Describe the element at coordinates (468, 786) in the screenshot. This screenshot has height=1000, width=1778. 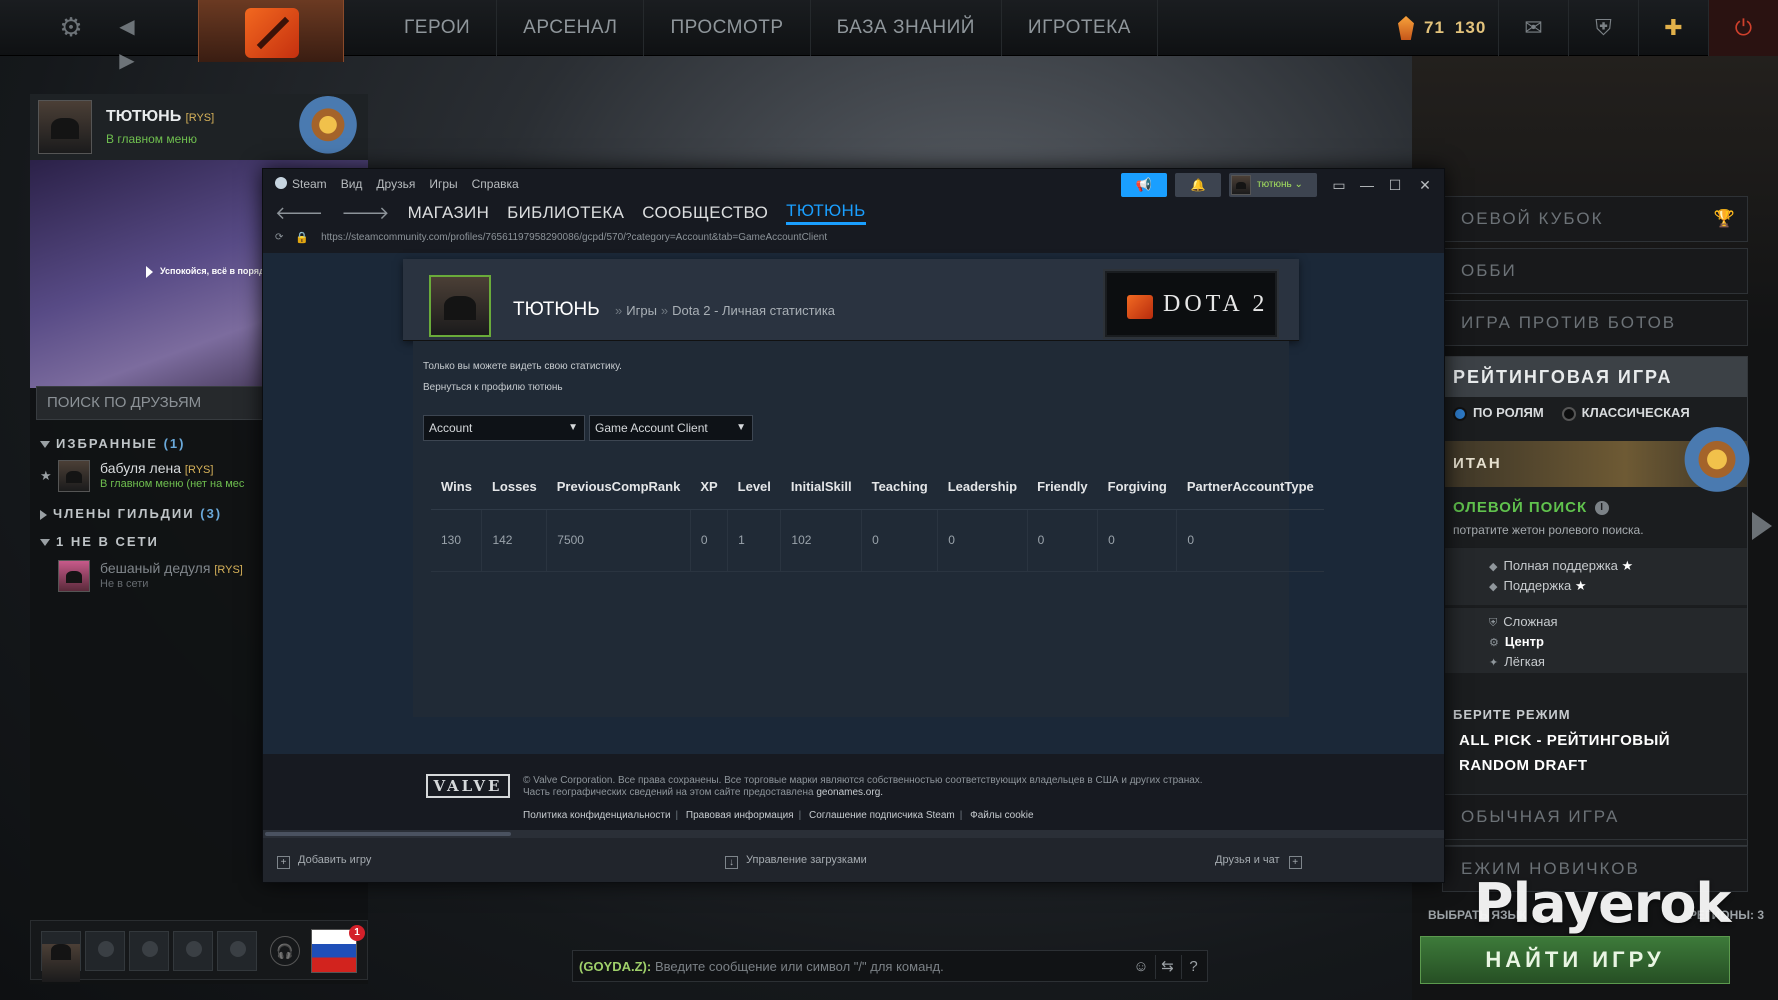
I see `valve-logo: VALVE` at that location.